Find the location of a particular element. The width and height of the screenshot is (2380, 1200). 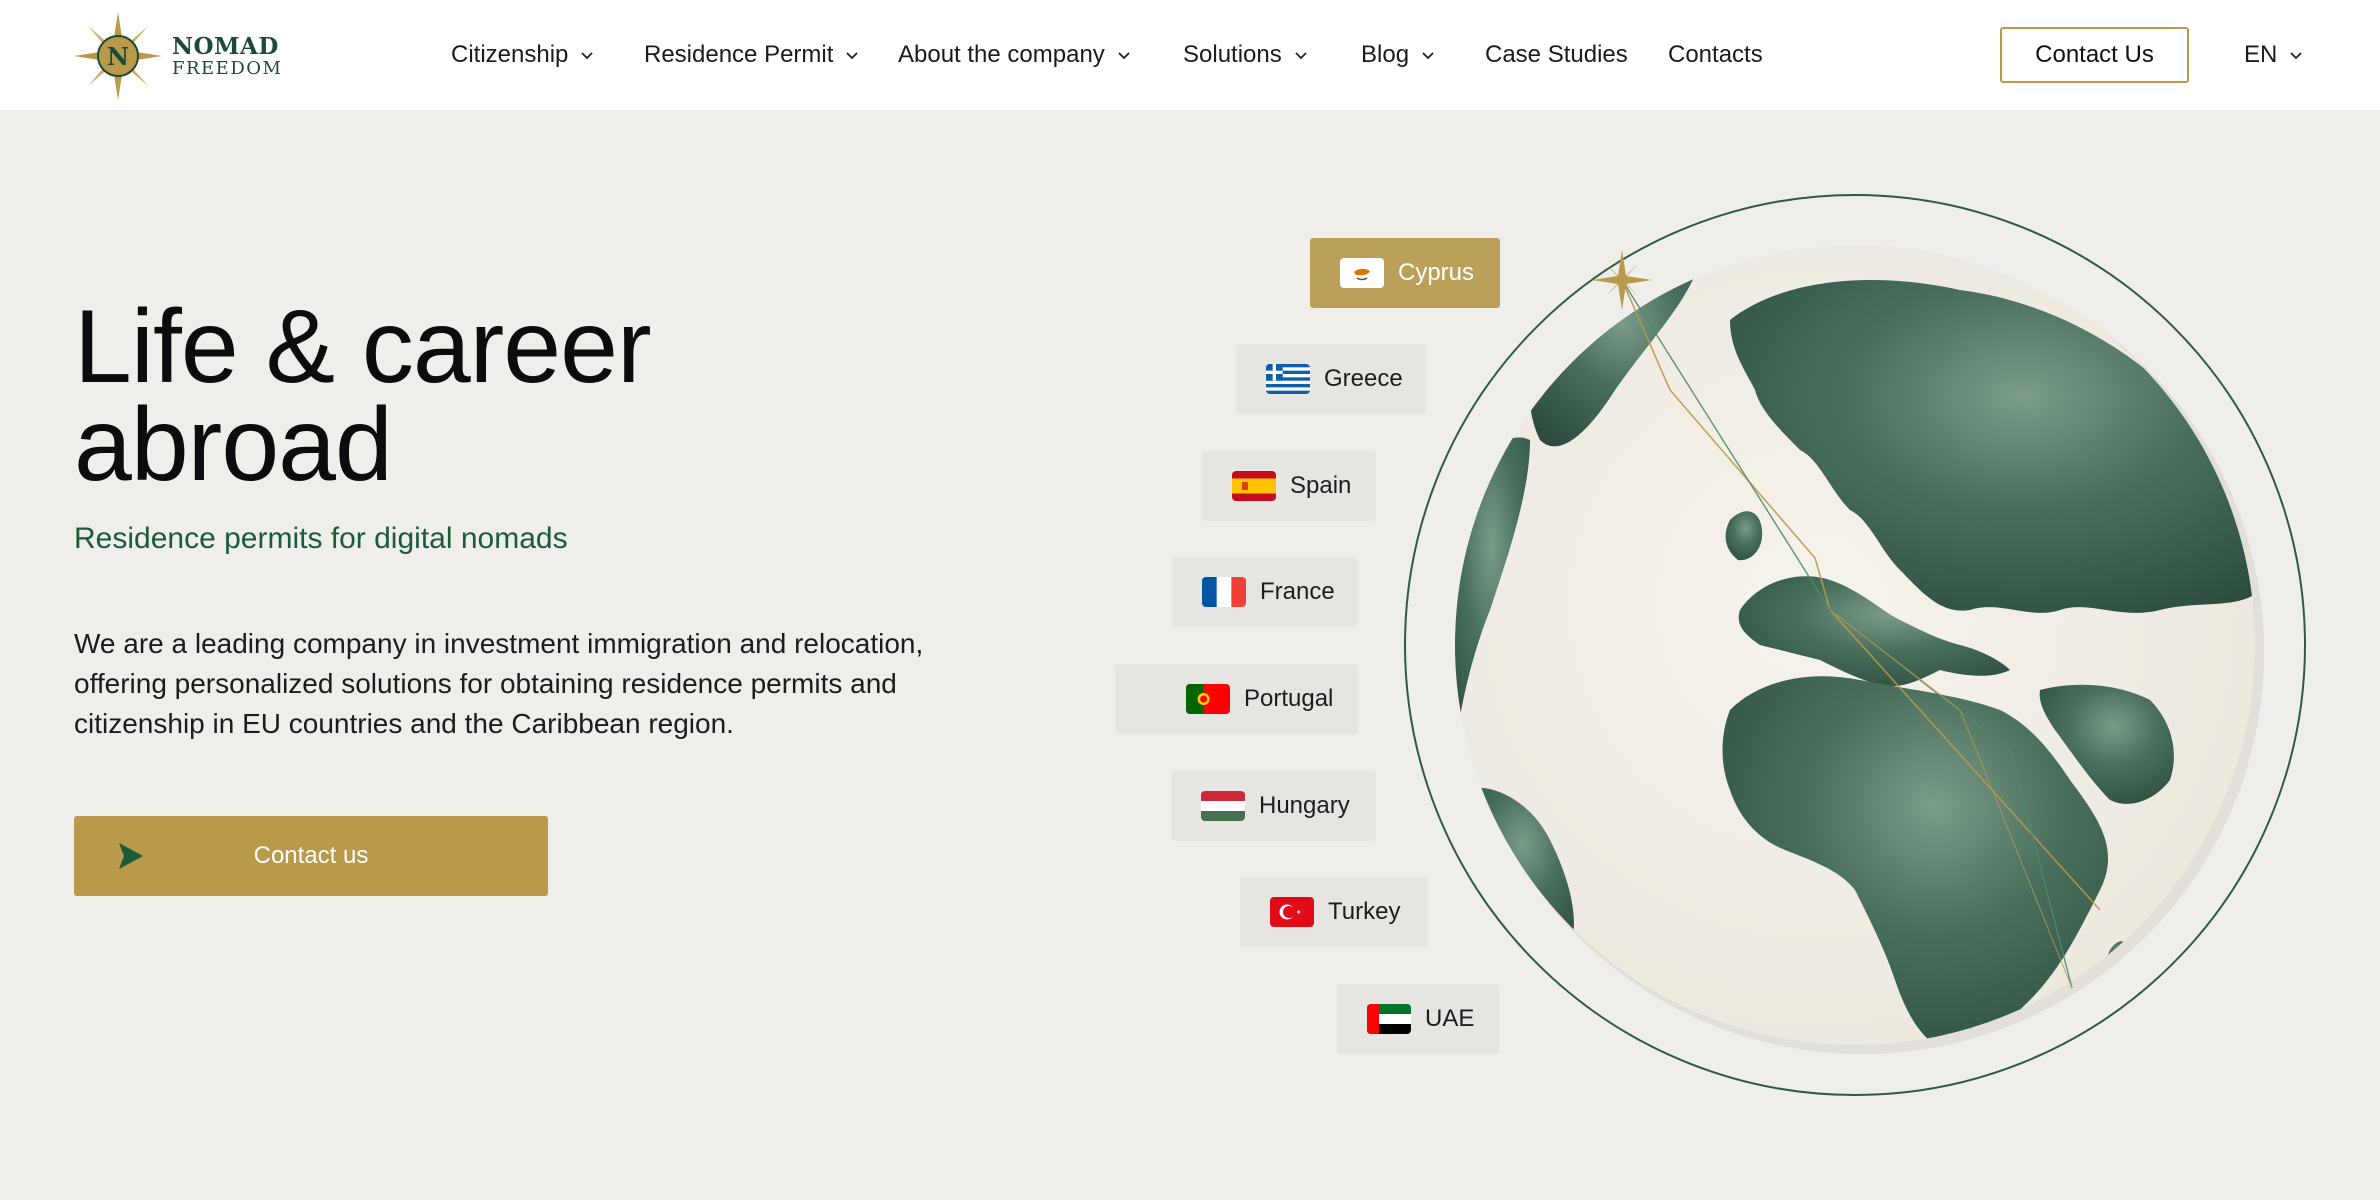

cyprus-flag-icon is located at coordinates (1362, 273).